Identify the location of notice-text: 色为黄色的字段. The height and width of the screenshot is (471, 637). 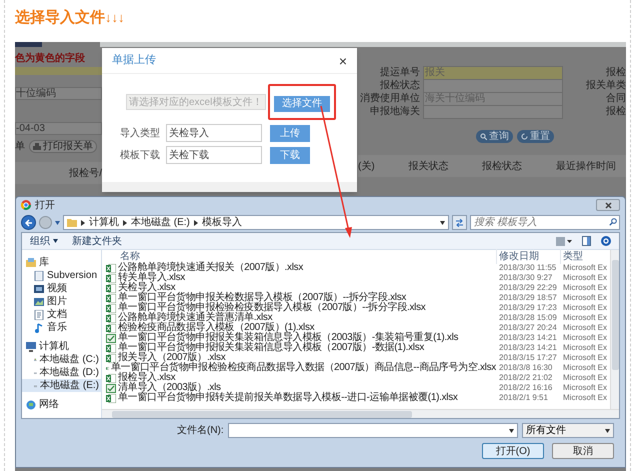
(50, 59).